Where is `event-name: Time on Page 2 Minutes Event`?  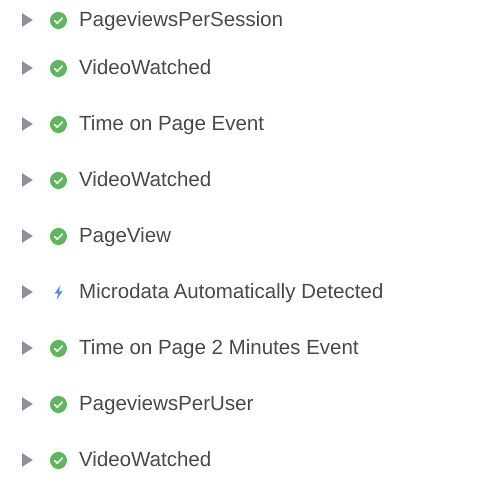 event-name: Time on Page 2 Minutes Event is located at coordinates (219, 348).